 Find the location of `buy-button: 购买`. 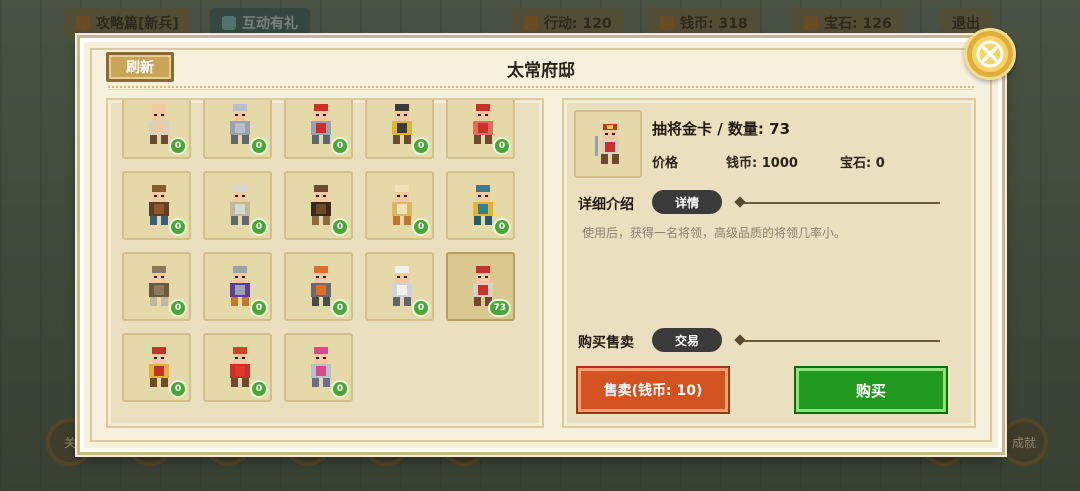

buy-button: 购买 is located at coordinates (871, 390).